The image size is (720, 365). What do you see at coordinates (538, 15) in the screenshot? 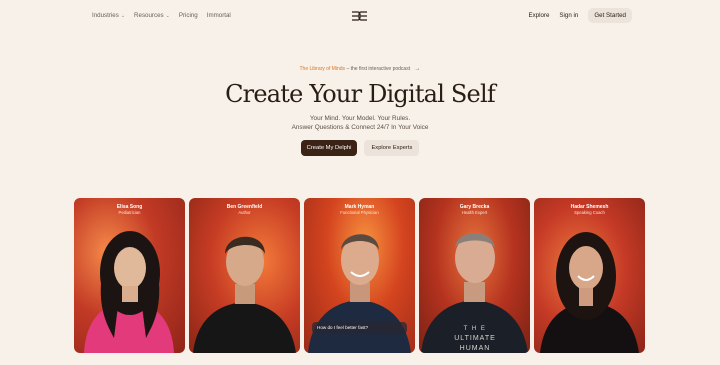
I see `explore-link: Explore` at bounding box center [538, 15].